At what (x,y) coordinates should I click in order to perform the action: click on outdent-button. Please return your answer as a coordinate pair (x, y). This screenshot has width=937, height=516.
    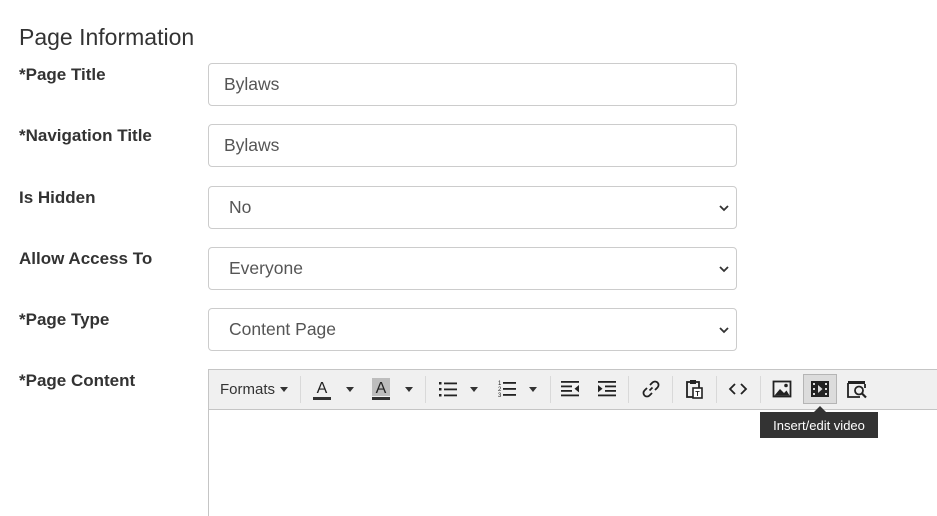
    Looking at the image, I should click on (570, 389).